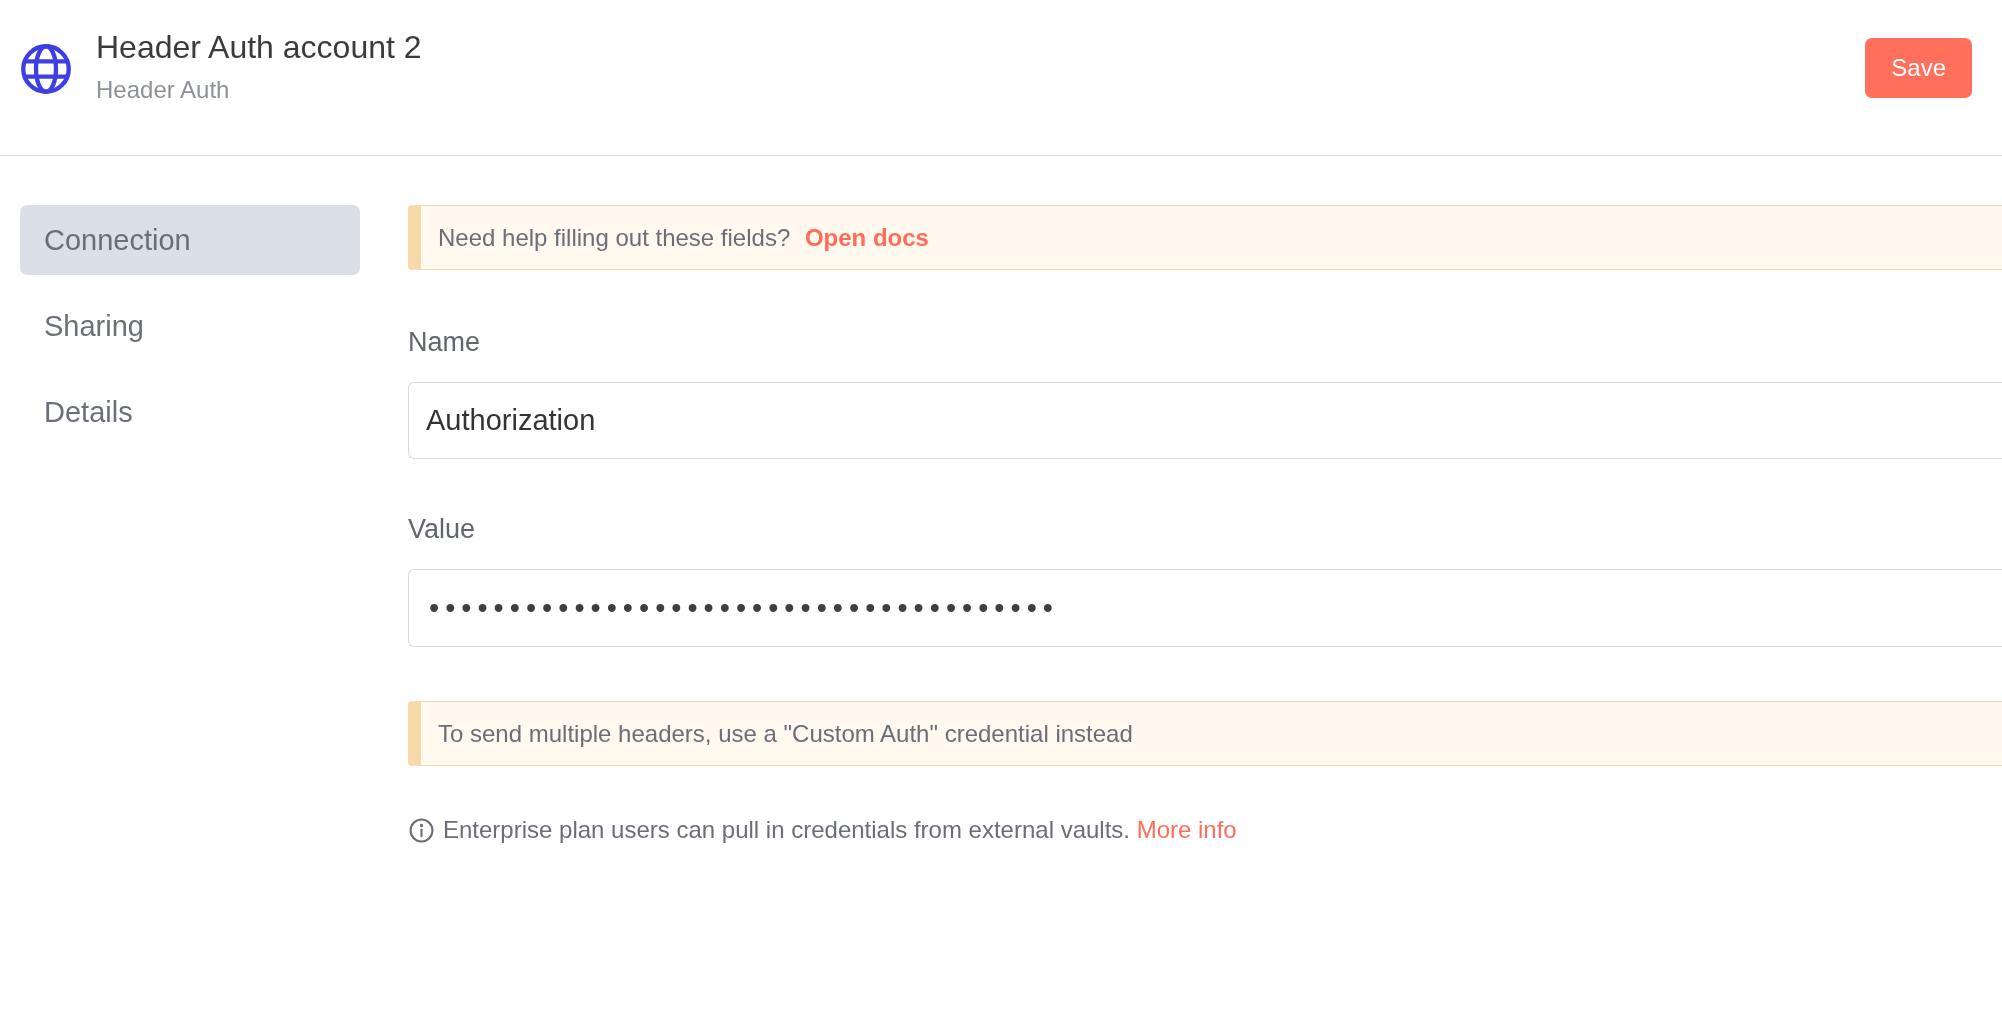 Image resolution: width=2002 pixels, height=1018 pixels. What do you see at coordinates (259, 47) in the screenshot?
I see `credential-title: Header Auth account 2` at bounding box center [259, 47].